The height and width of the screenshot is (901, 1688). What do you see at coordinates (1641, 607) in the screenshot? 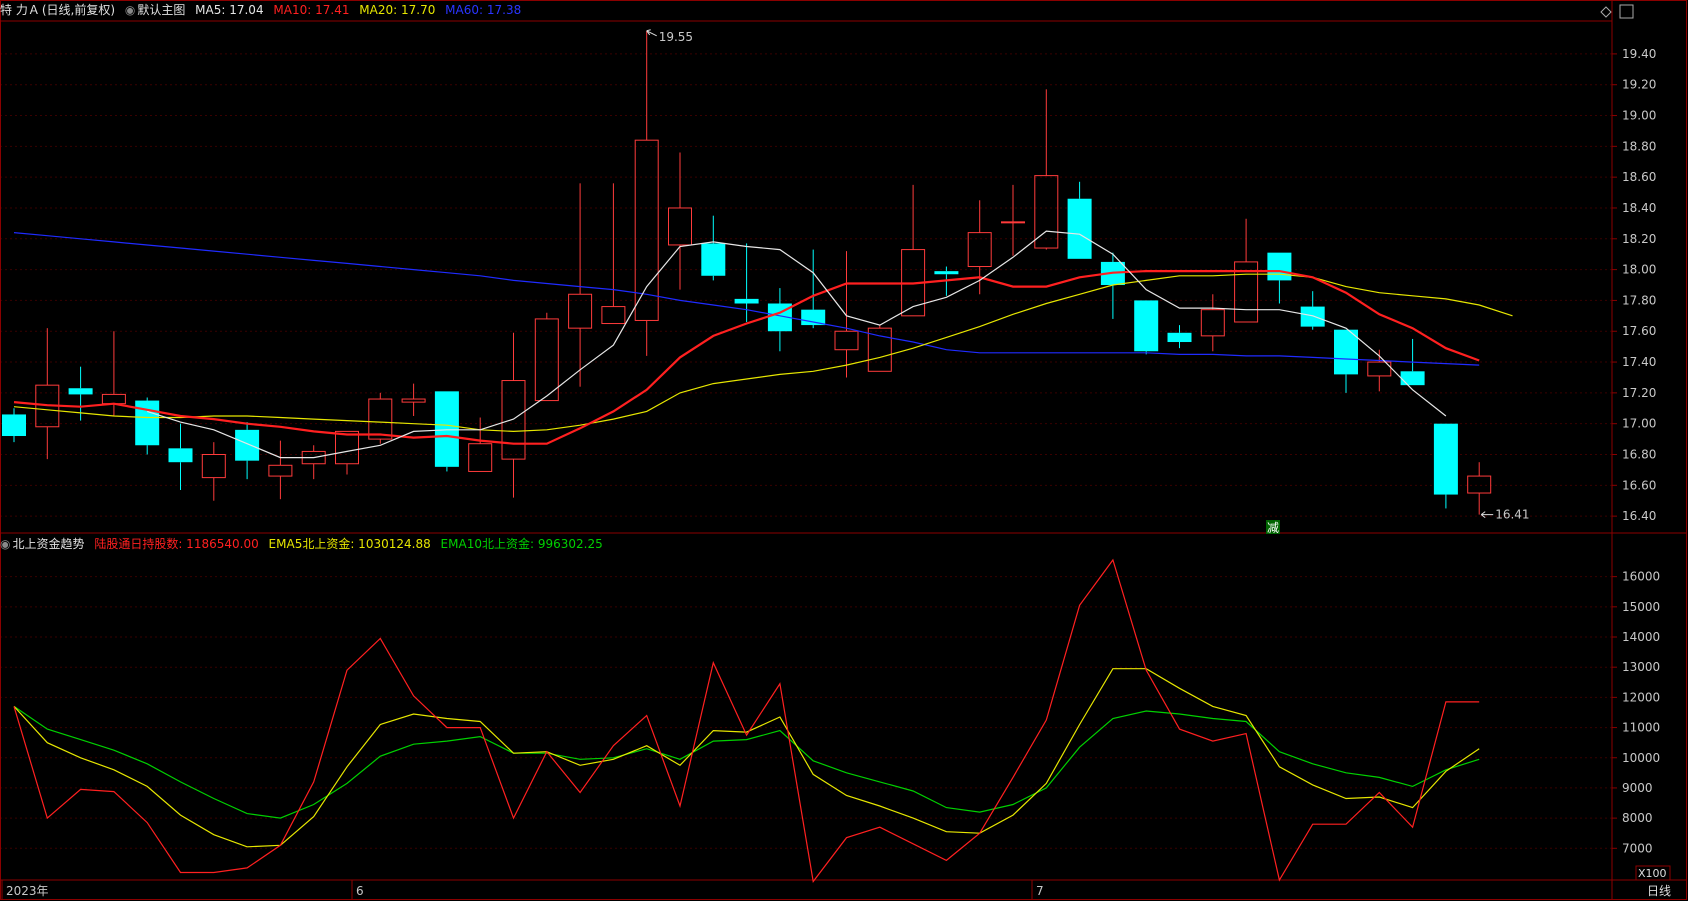
I see `y-tick-label: 15000` at bounding box center [1641, 607].